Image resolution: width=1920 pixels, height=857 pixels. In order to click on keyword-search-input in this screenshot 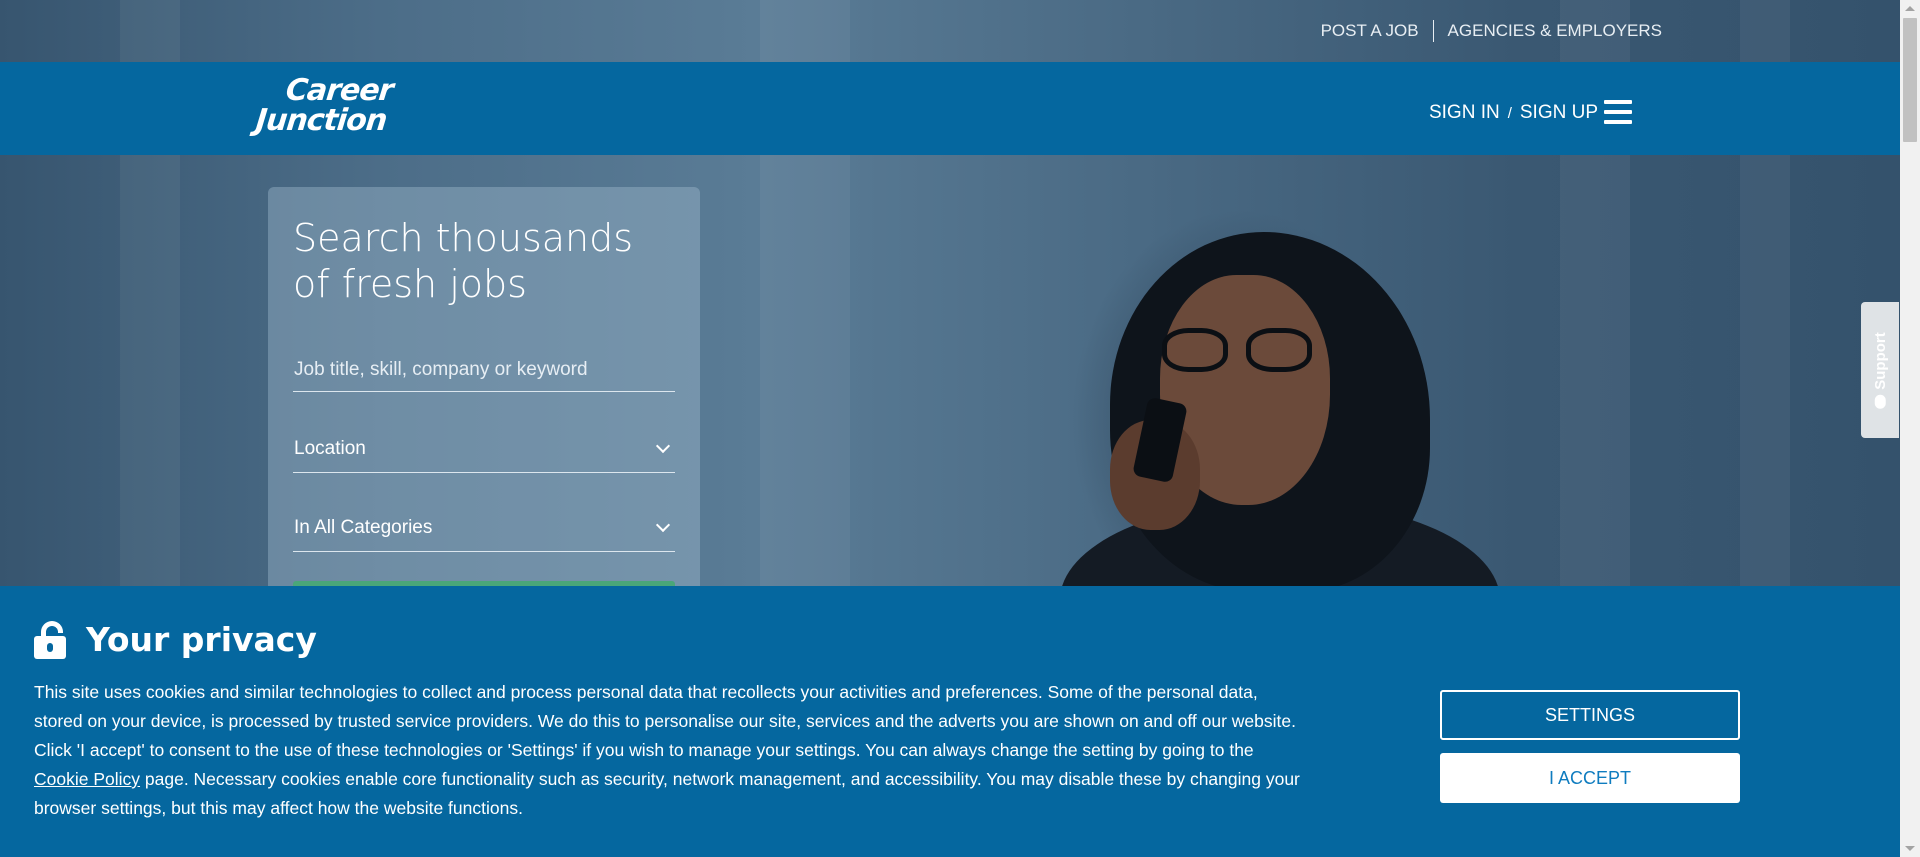, I will do `click(484, 373)`.